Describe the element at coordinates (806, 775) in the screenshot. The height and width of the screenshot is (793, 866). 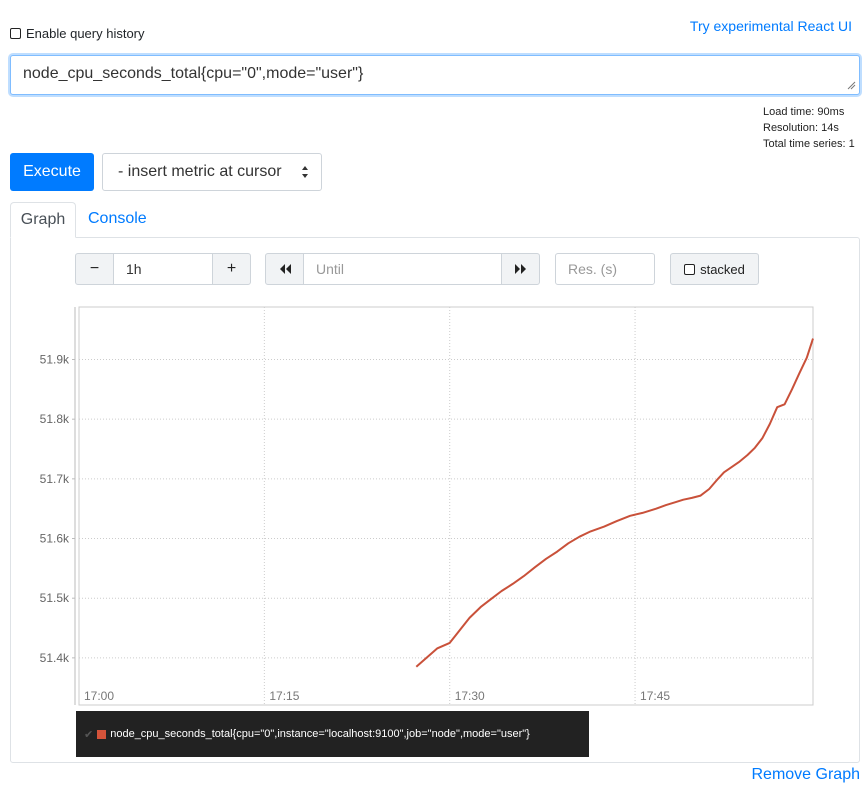
I see `remove-graph-link: Remove Graph` at that location.